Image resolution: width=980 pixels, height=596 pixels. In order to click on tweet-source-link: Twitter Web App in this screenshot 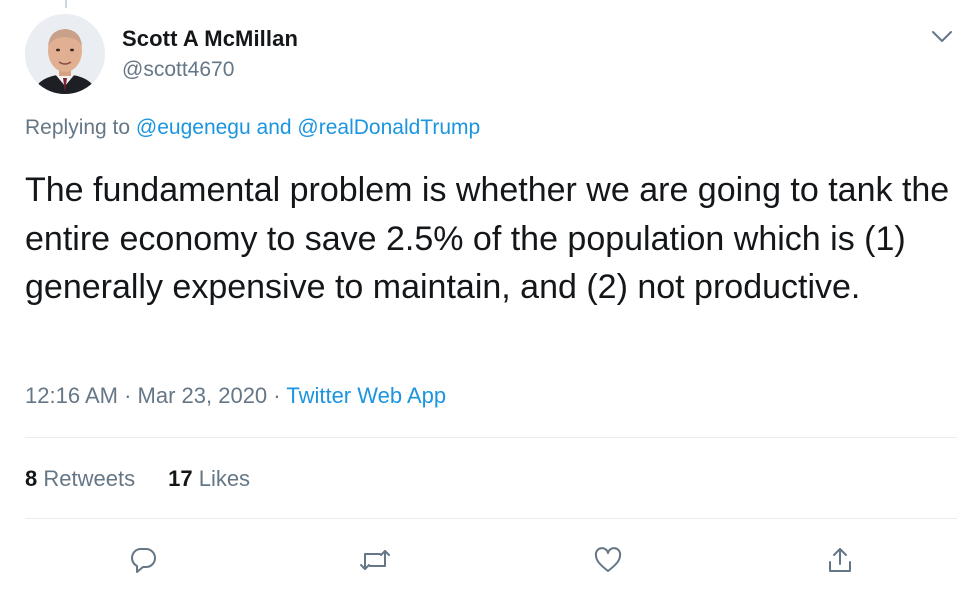, I will do `click(366, 395)`.